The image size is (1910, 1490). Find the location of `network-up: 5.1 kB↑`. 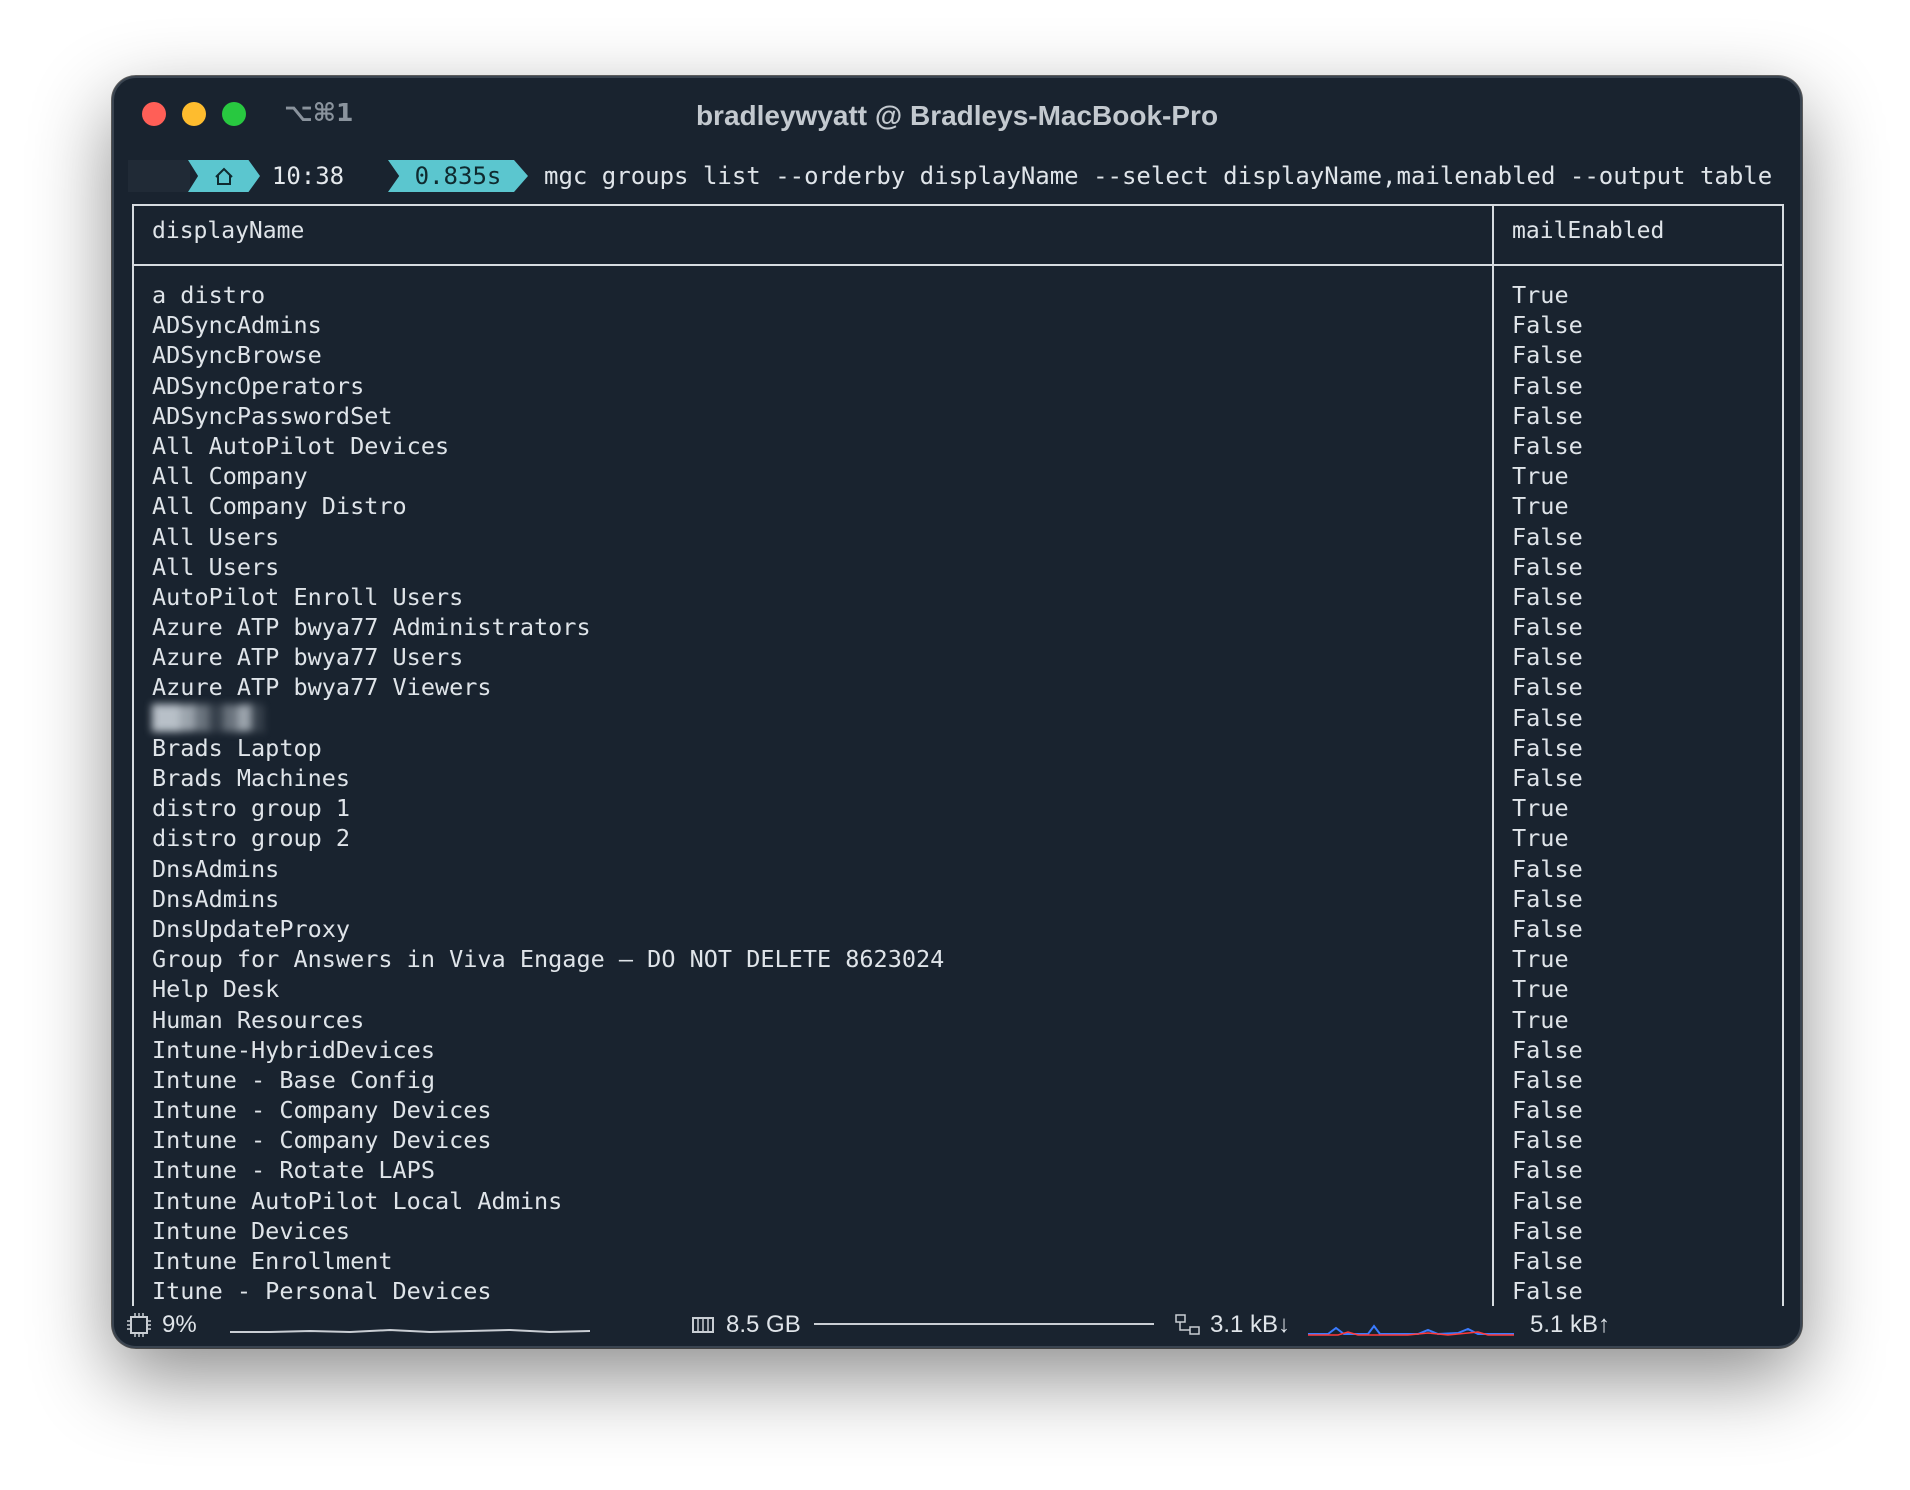

network-up: 5.1 kB↑ is located at coordinates (1570, 1324).